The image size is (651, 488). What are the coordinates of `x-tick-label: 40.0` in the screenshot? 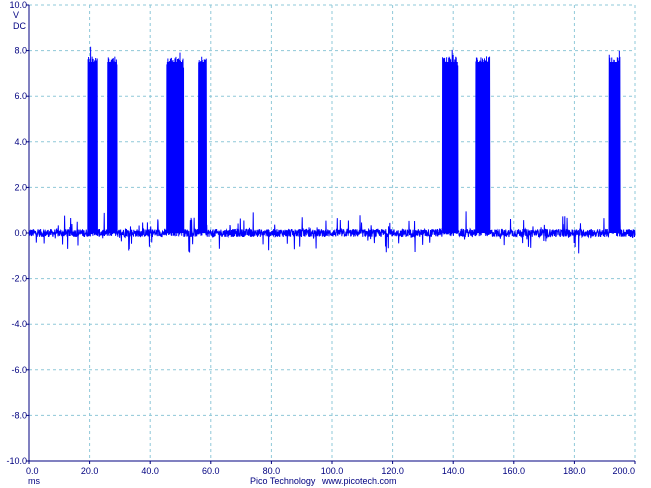 It's located at (150, 471).